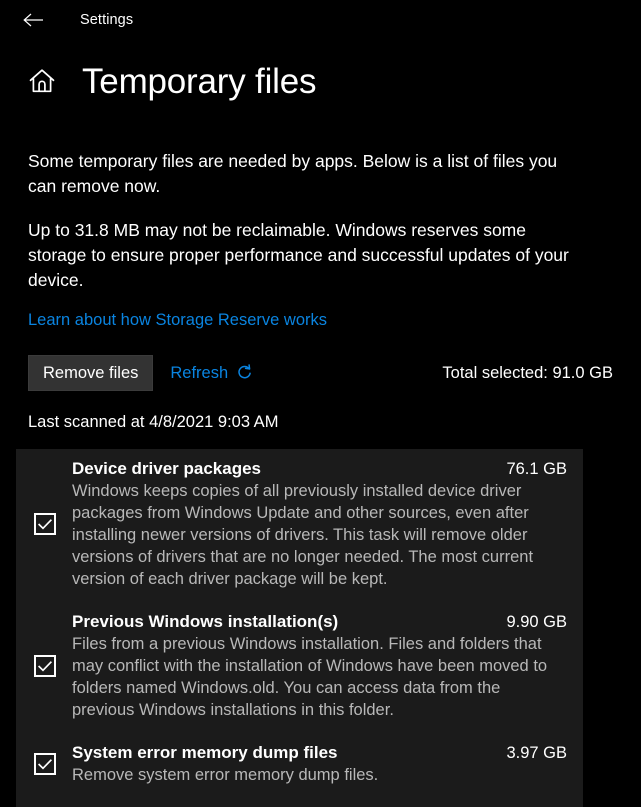 The image size is (641, 807). I want to click on total-selected-label: Total selected: 91.0 GB, so click(527, 372).